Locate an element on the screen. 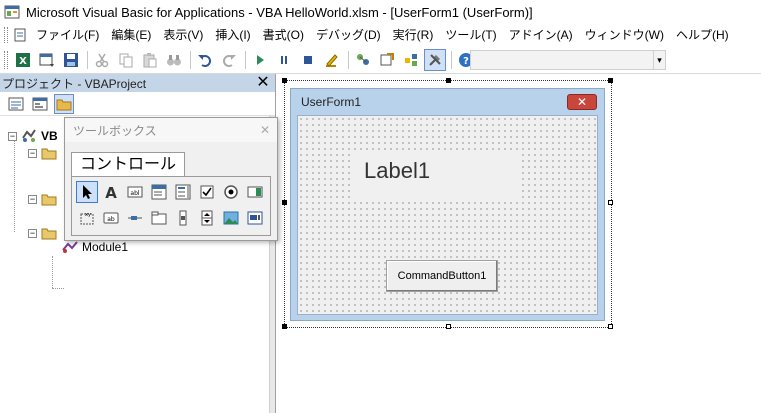  excel-icon: X is located at coordinates (23, 59).